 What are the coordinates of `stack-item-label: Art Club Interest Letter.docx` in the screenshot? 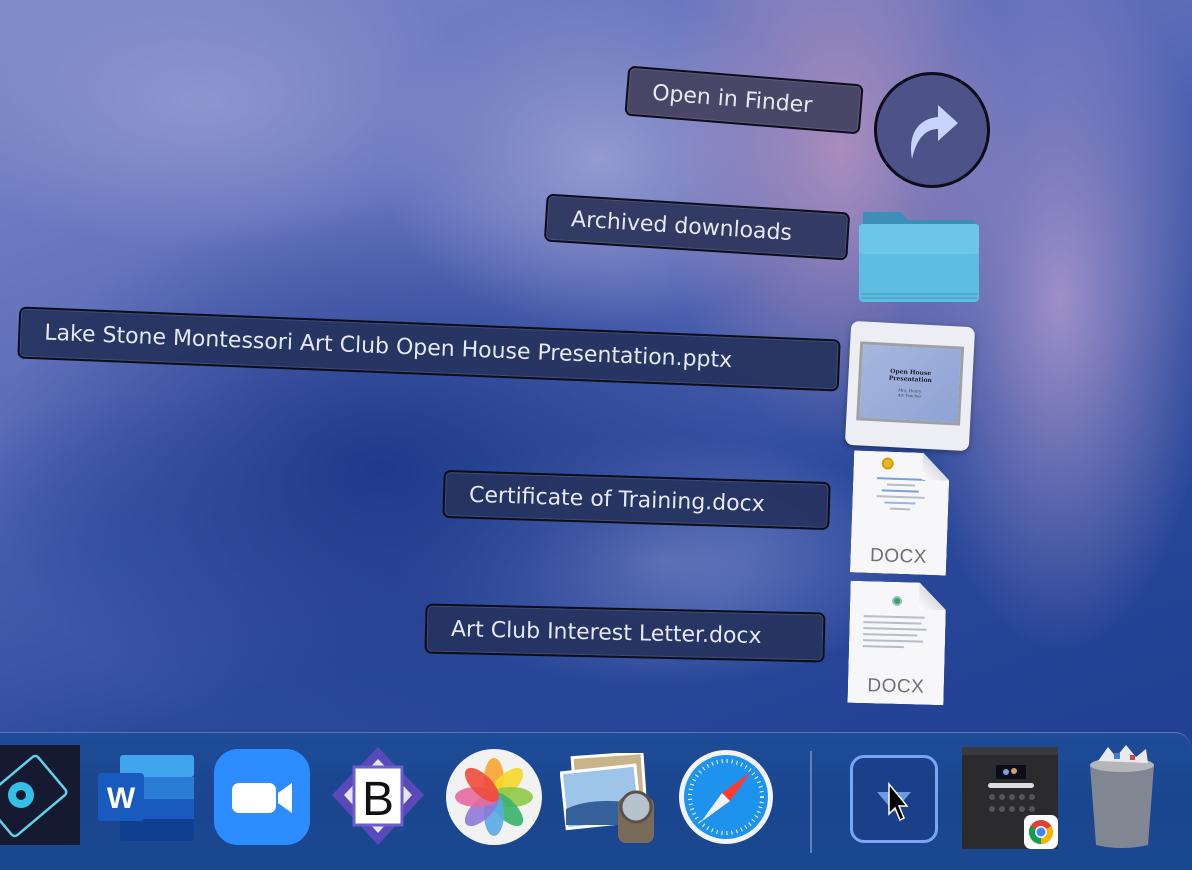 It's located at (625, 633).